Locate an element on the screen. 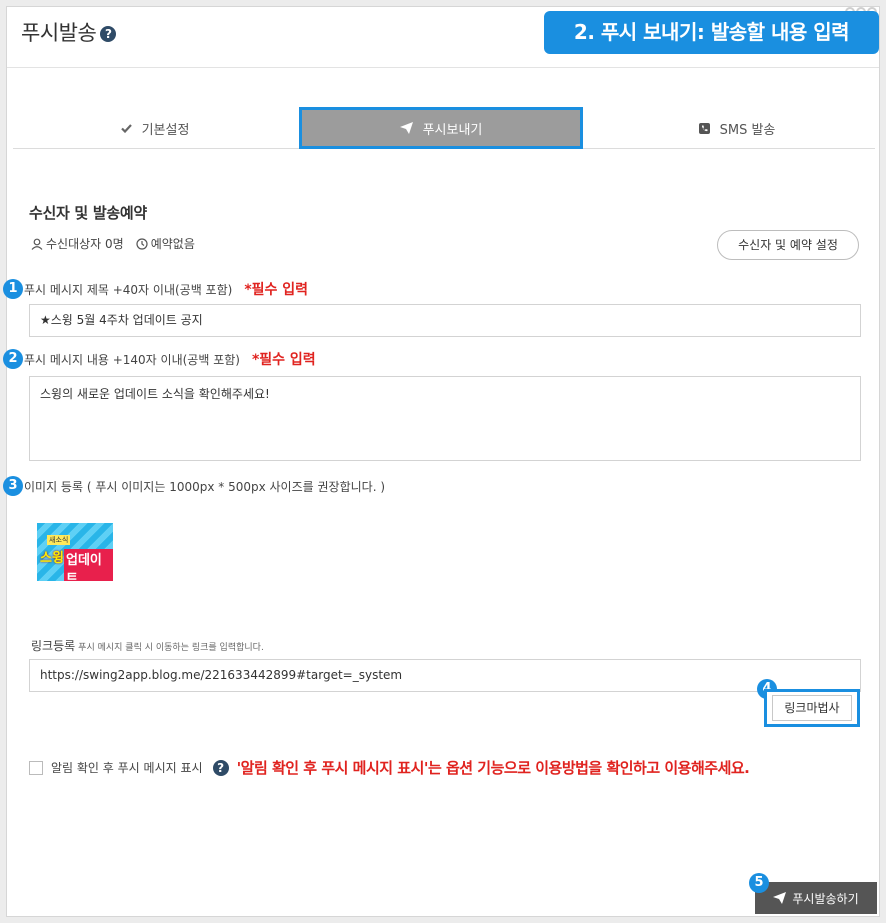 This screenshot has height=923, width=886. push-title-input: ★스윙 5월 4주차 업데이트 공지 is located at coordinates (445, 320).